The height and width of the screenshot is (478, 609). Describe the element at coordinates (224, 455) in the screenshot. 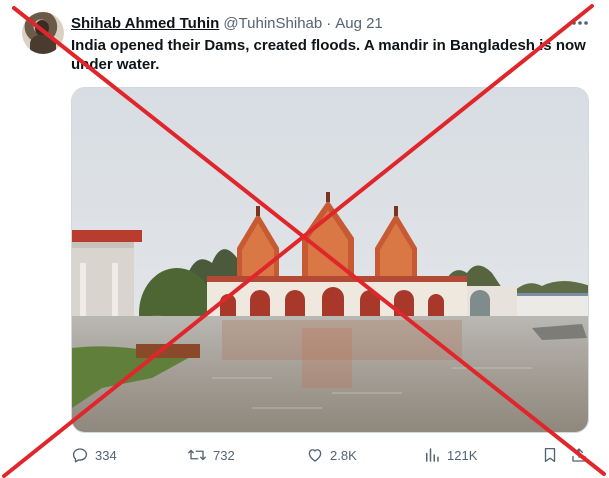

I see `repost-count: 732` at that location.